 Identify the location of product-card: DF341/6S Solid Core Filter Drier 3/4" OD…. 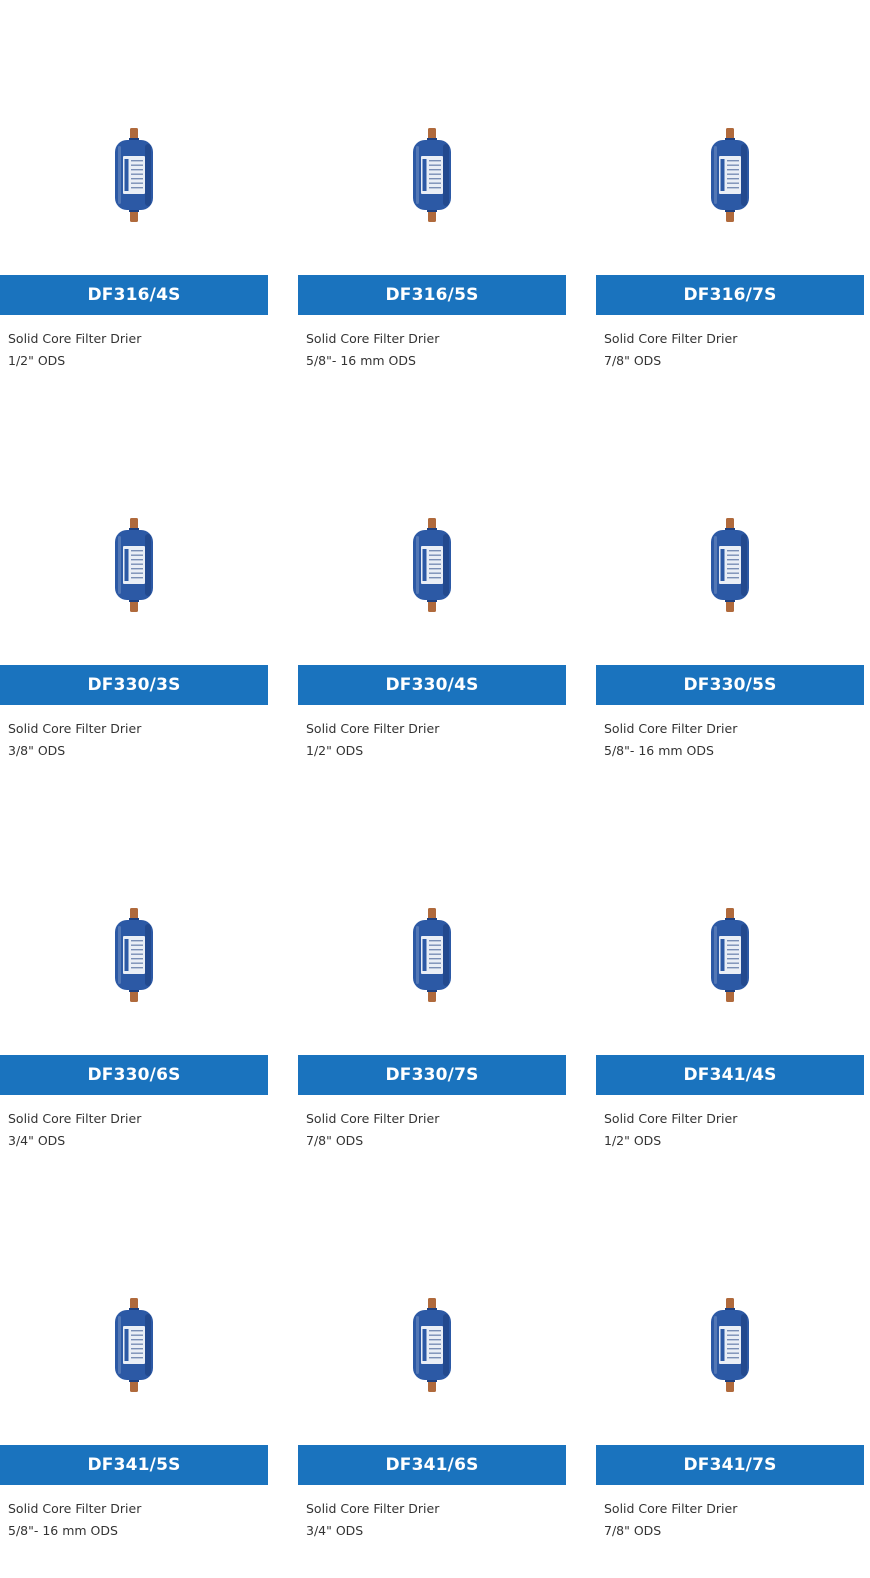
(432, 1365).